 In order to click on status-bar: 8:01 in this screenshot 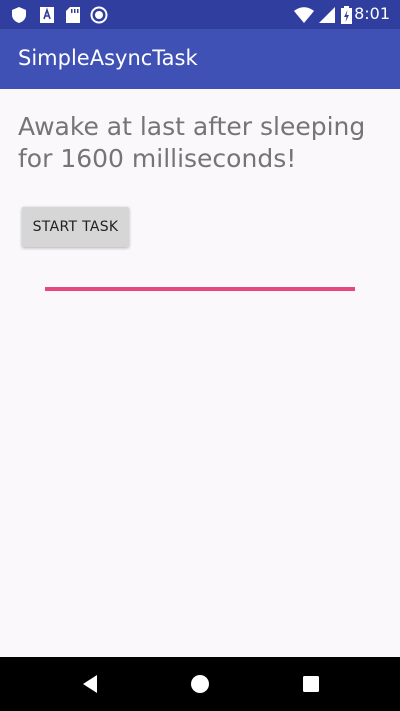, I will do `click(200, 14)`.